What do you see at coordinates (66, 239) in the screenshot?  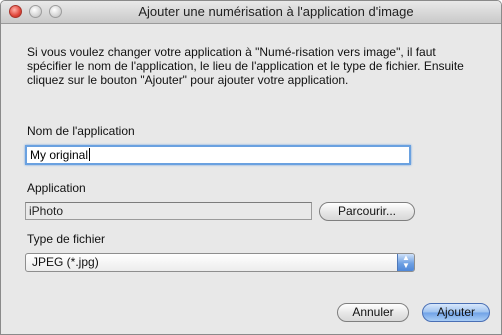 I see `file-type-label: Type de fichier` at bounding box center [66, 239].